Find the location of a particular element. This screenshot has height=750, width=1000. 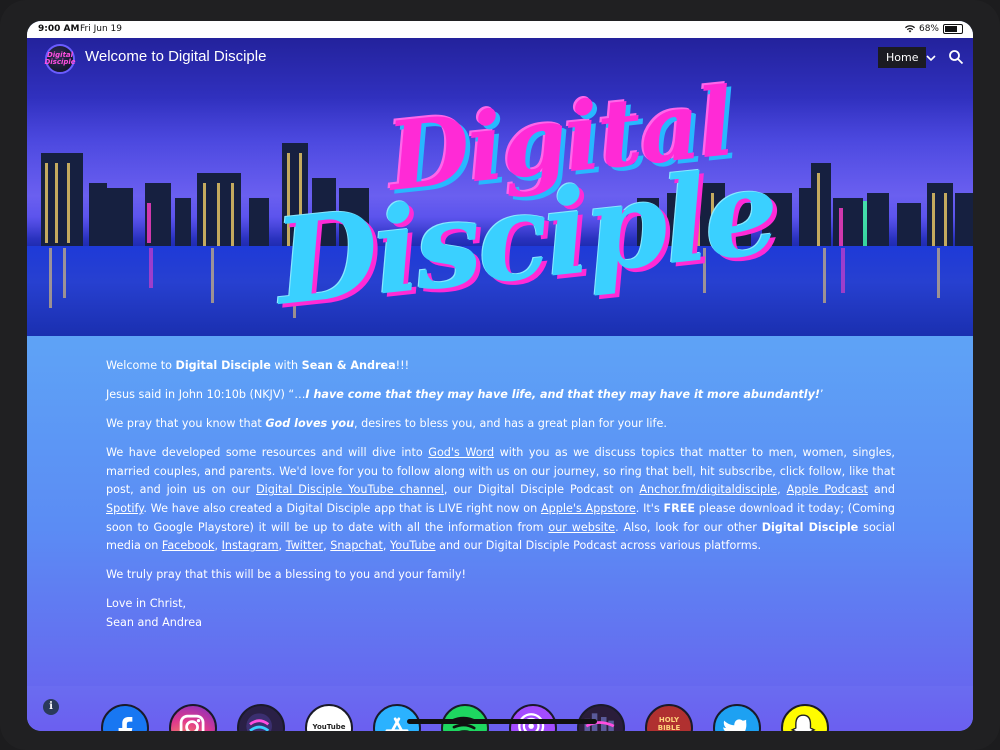

link-instagram: Instagram is located at coordinates (250, 545).